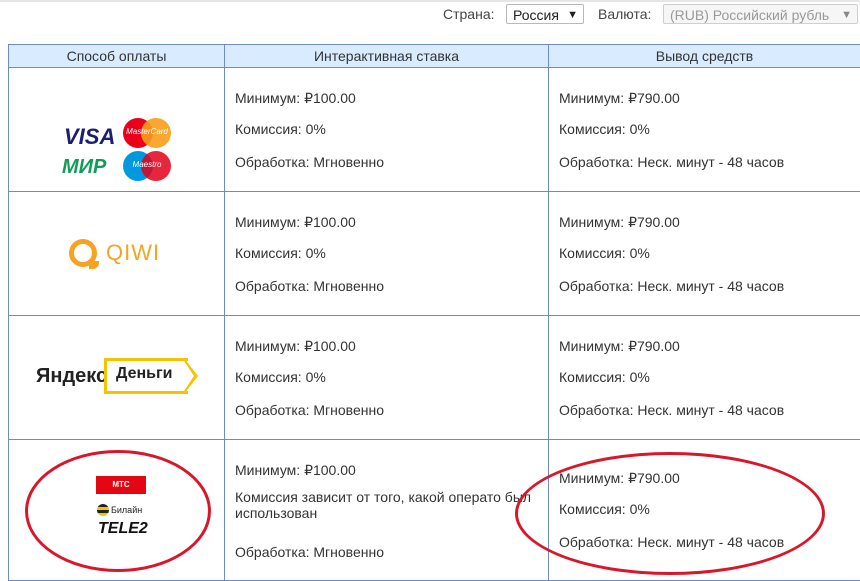 The image size is (860, 581). I want to click on highlight-oval-withdrawal, so click(670, 513).